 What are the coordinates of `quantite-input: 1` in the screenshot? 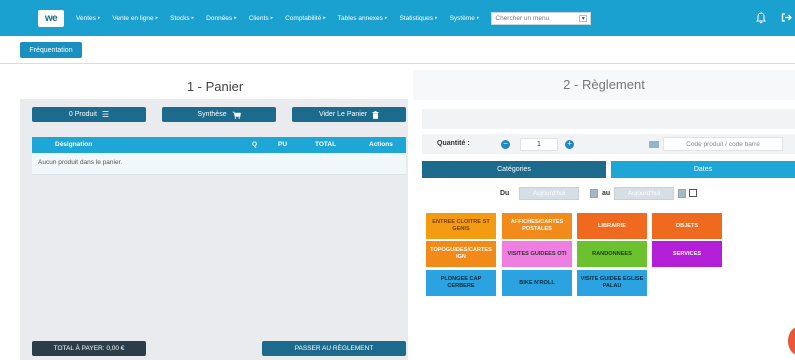 It's located at (539, 144).